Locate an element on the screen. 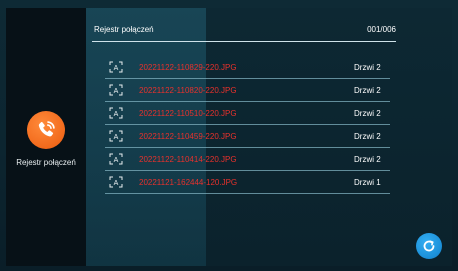 The height and width of the screenshot is (271, 458). record-filename: 20221122-110459-220.JPG is located at coordinates (188, 136).